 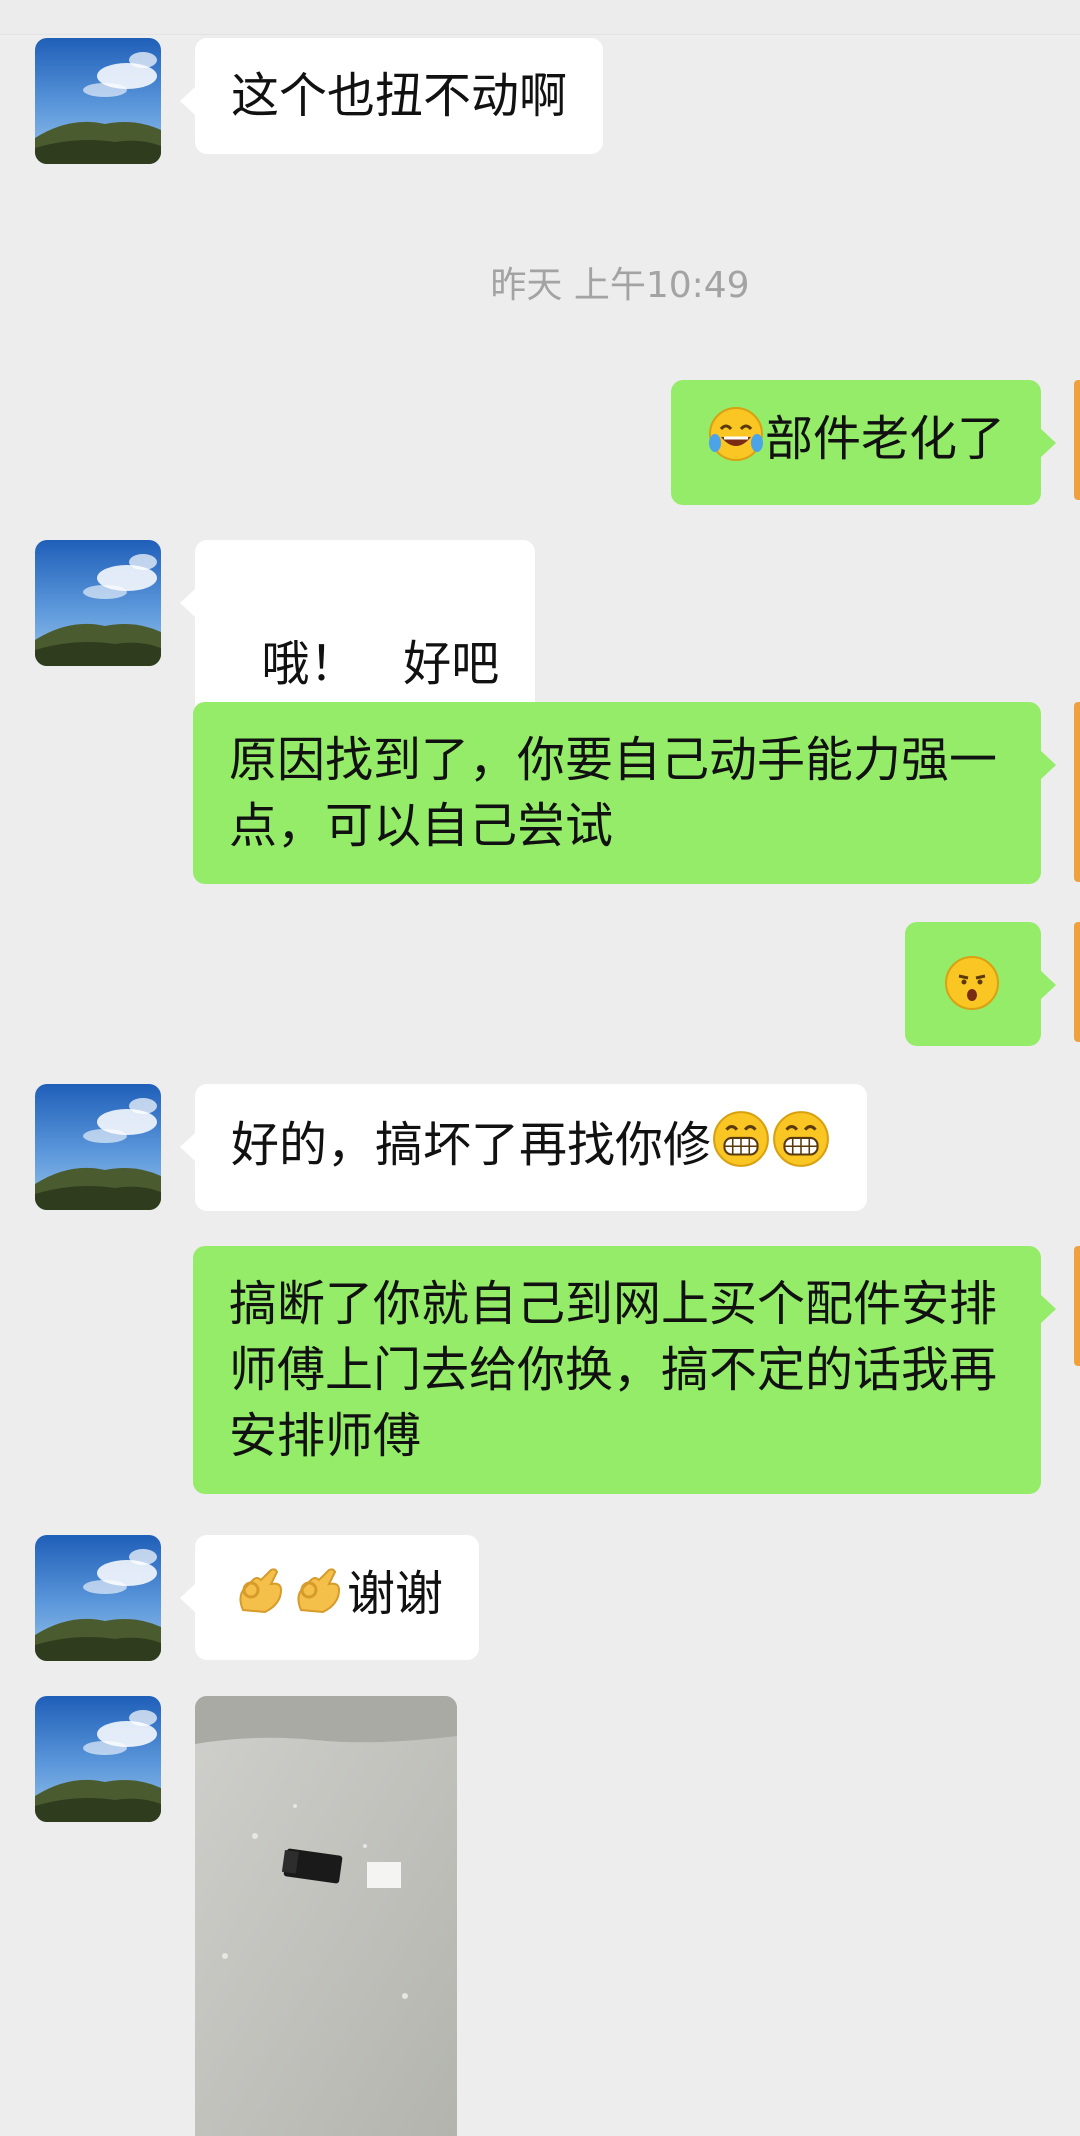 I want to click on incoming-message-bubble: 好的，搞坏了再找你修, so click(x=523, y=1147).